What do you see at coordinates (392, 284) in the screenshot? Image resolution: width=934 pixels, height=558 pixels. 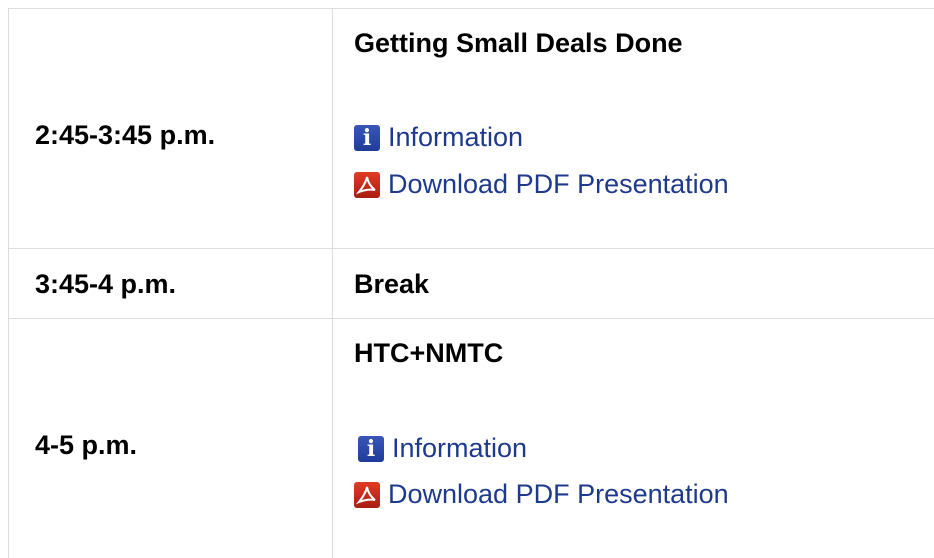 I see `session-title: Break` at bounding box center [392, 284].